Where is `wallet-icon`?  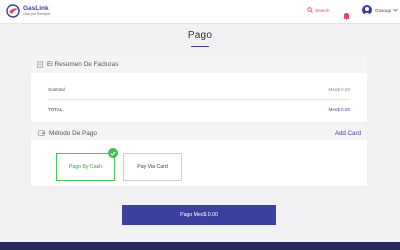 wallet-icon is located at coordinates (41, 133).